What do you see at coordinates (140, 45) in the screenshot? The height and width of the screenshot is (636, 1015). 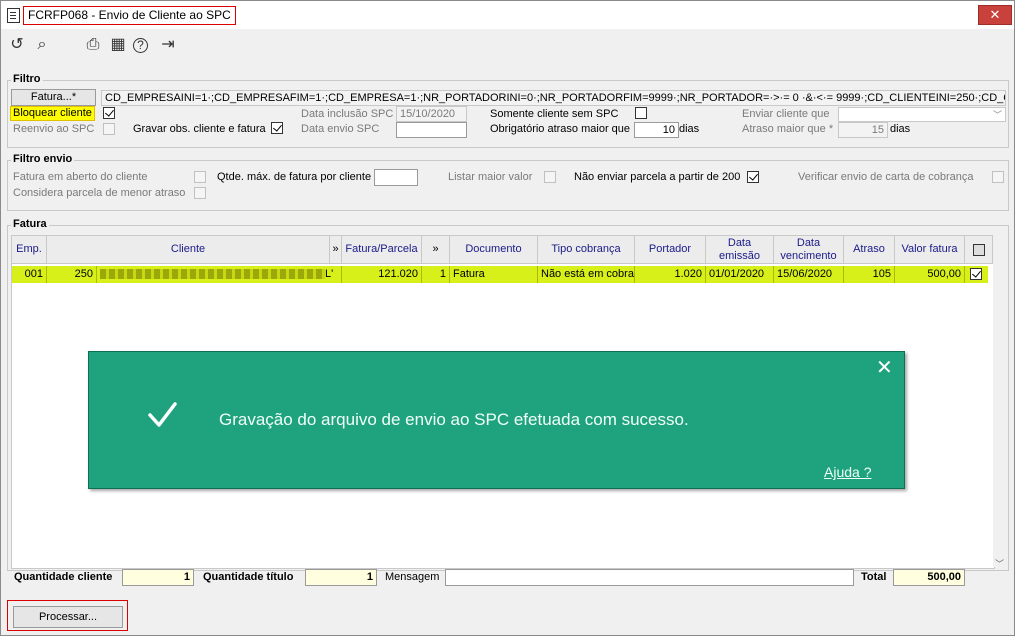 I see `help-icon: ?` at bounding box center [140, 45].